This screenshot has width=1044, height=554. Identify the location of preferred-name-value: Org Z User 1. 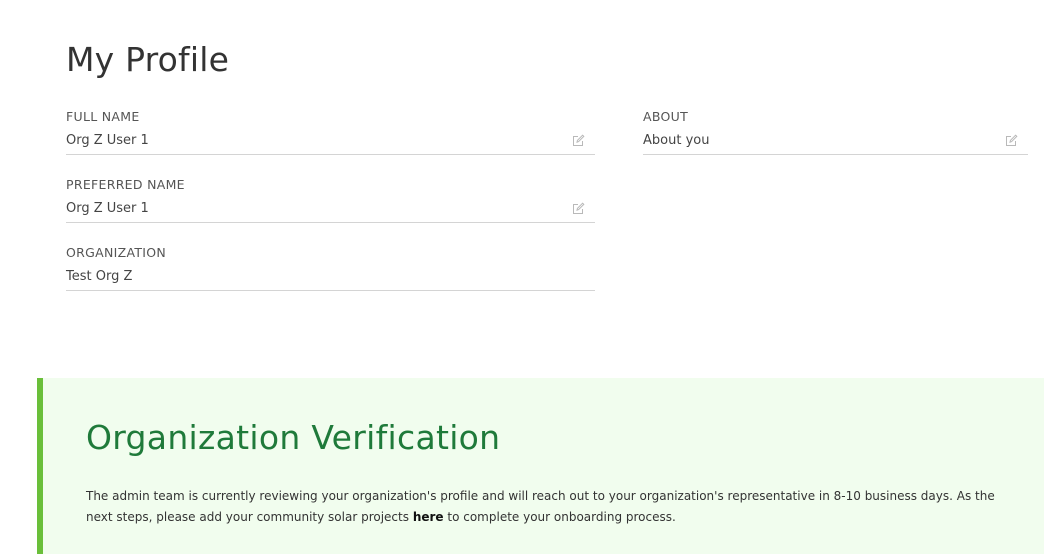
(107, 208).